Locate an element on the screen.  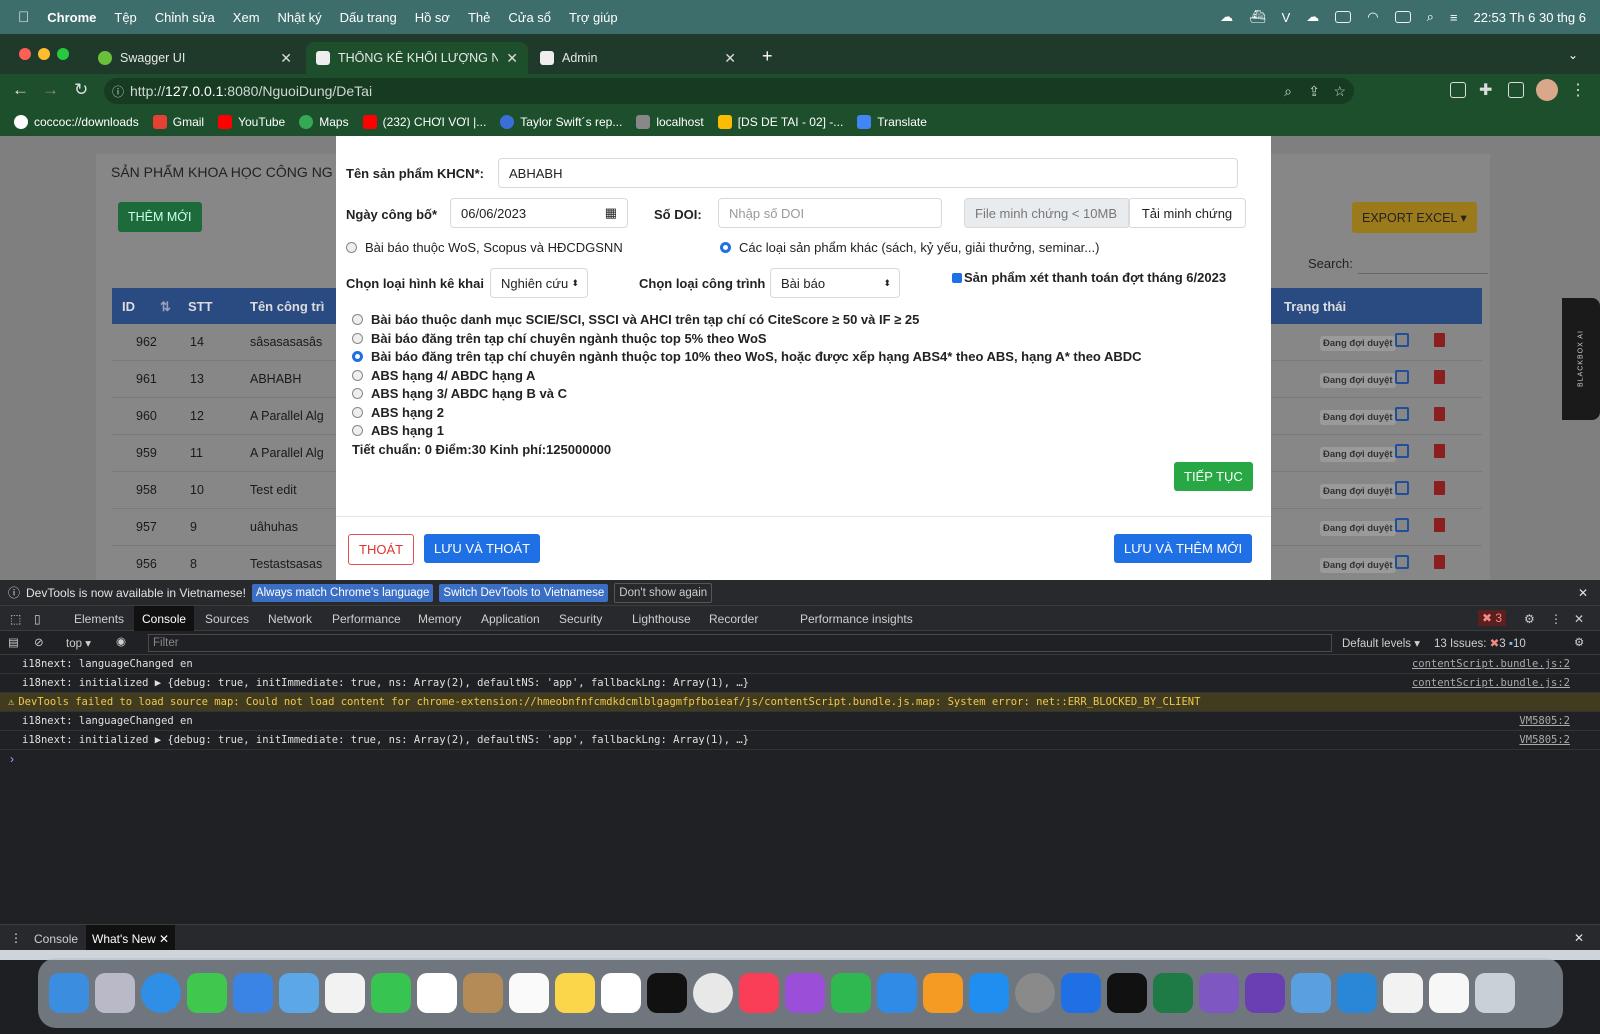
tab-elements: Elements is located at coordinates (99, 619).